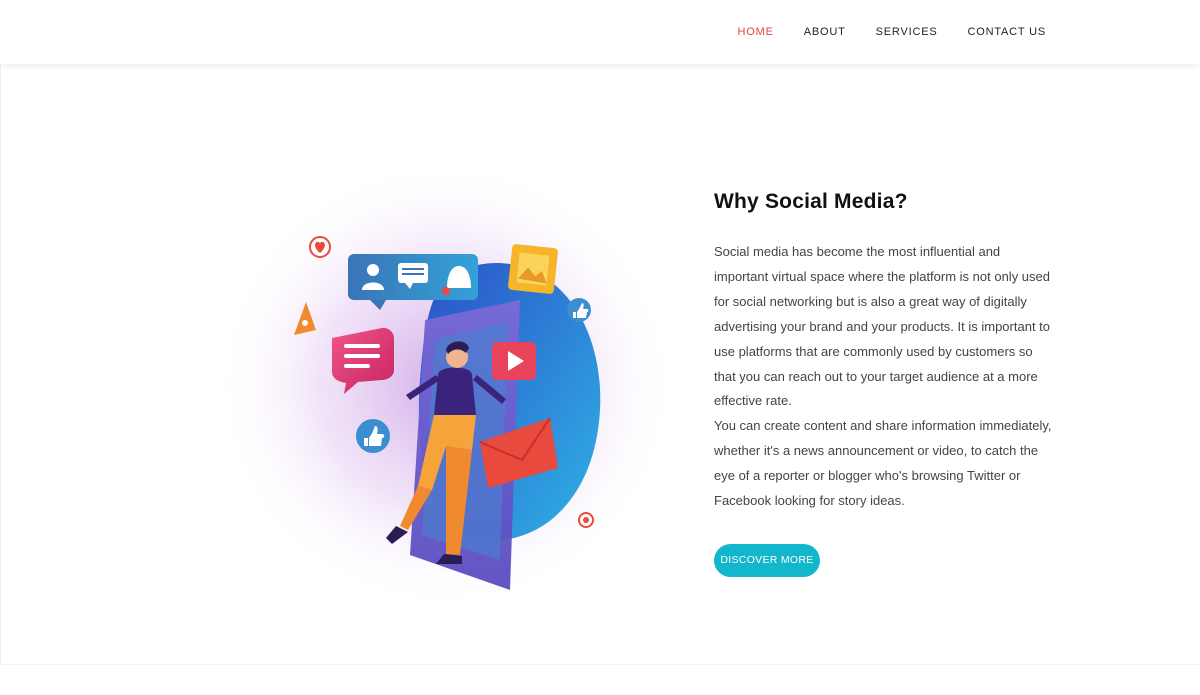 The image size is (1200, 695). Describe the element at coordinates (600, 679) in the screenshot. I see `page-bottom-edge` at that location.